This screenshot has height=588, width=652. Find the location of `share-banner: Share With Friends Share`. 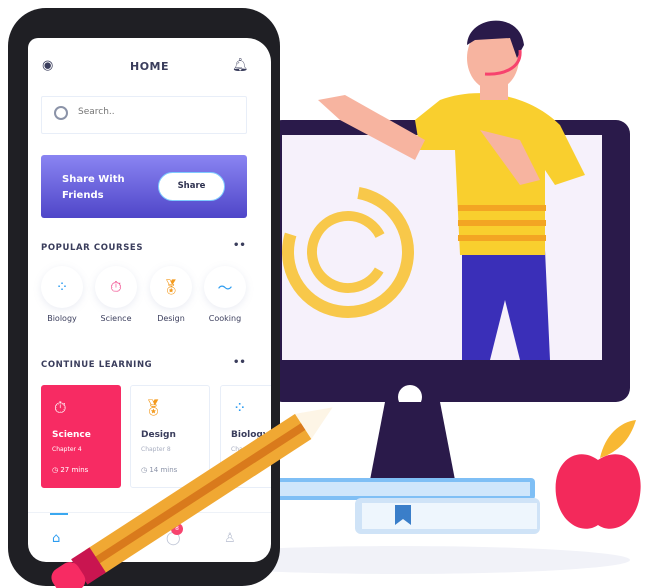

share-banner: Share With Friends Share is located at coordinates (144, 186).